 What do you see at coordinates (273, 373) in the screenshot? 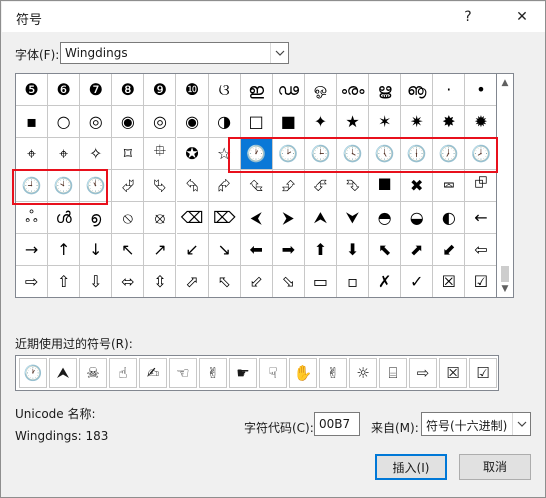
I see `recent-symbol-cell: ☟` at bounding box center [273, 373].